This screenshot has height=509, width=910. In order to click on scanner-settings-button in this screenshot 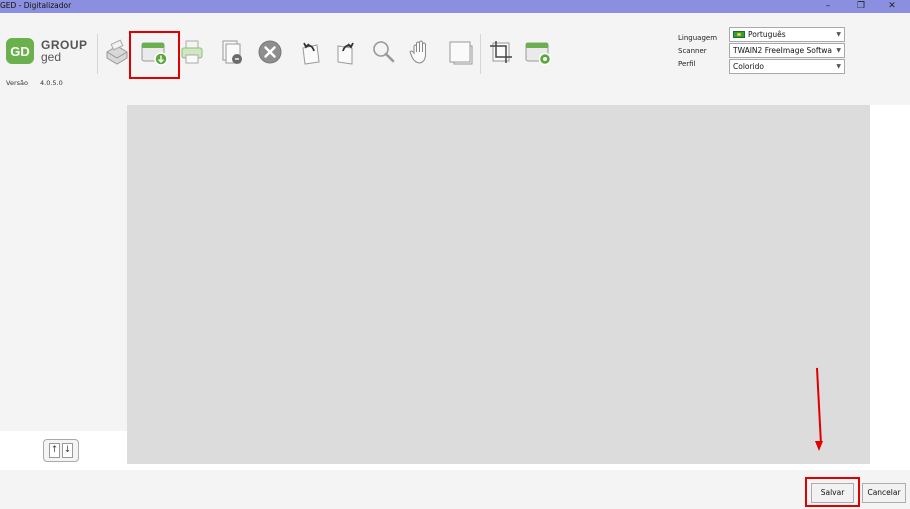, I will do `click(538, 52)`.